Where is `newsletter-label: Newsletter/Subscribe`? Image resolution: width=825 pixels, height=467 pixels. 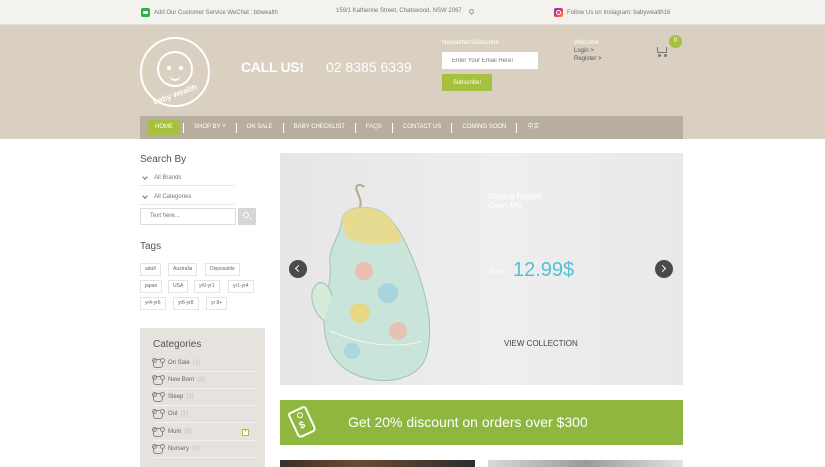 newsletter-label: Newsletter/Subscribe is located at coordinates (470, 43).